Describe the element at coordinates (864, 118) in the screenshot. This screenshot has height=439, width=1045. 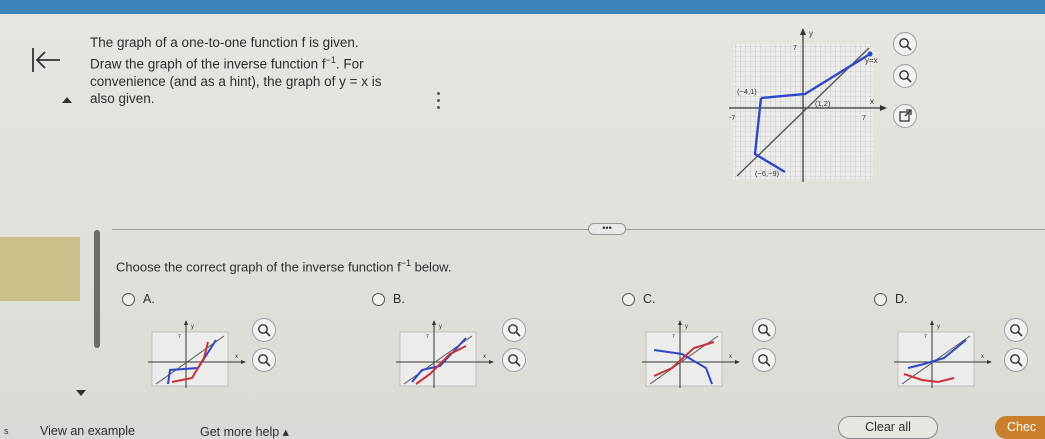
I see `main-x-tick: 7` at that location.